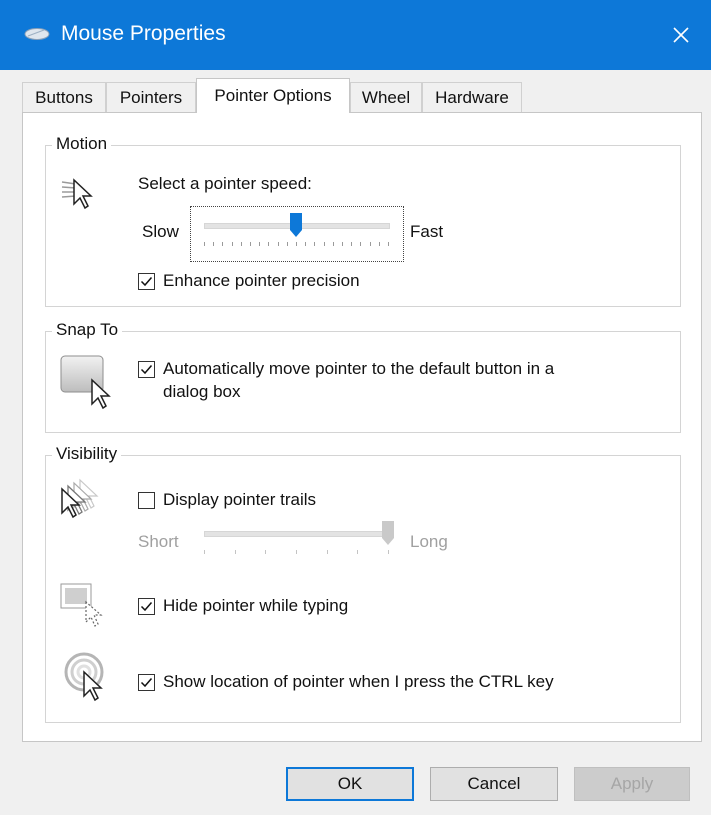  Describe the element at coordinates (472, 97) in the screenshot. I see `tab-hardware: Hardware` at that location.